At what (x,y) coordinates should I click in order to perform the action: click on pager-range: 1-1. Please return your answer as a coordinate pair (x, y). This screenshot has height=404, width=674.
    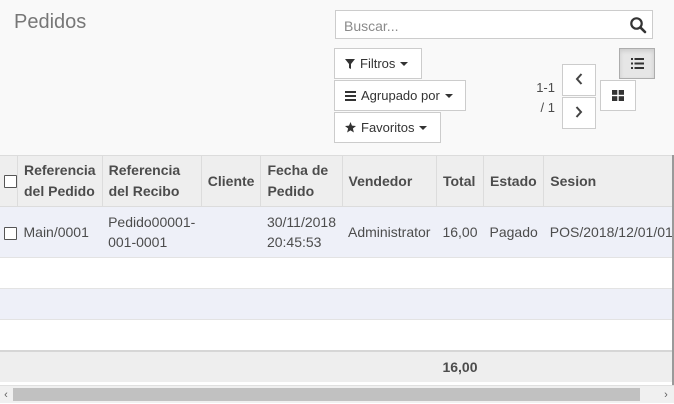
    Looking at the image, I should click on (543, 88).